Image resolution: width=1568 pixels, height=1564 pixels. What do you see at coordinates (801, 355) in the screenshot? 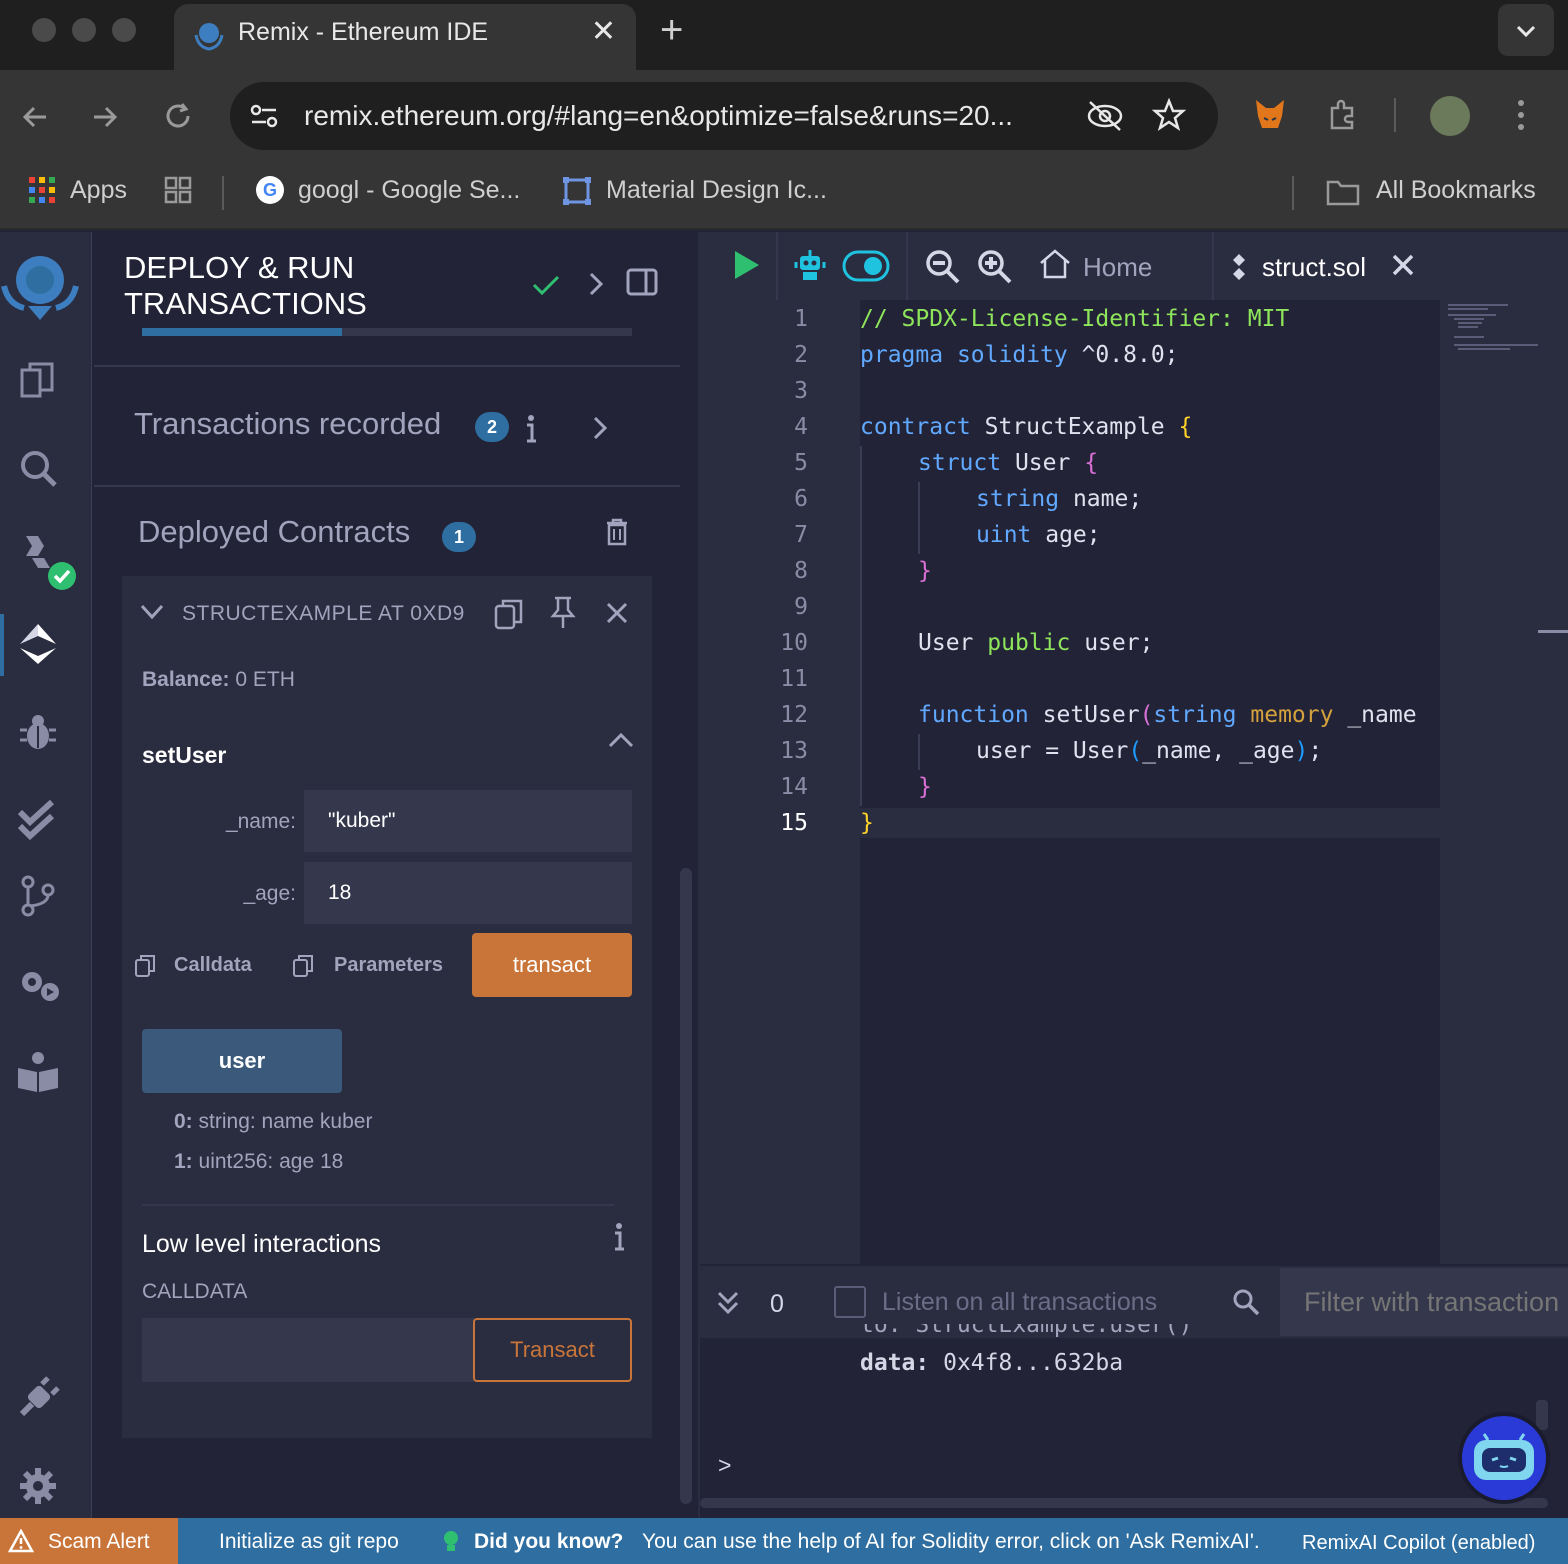
I see `line-number: 2` at bounding box center [801, 355].